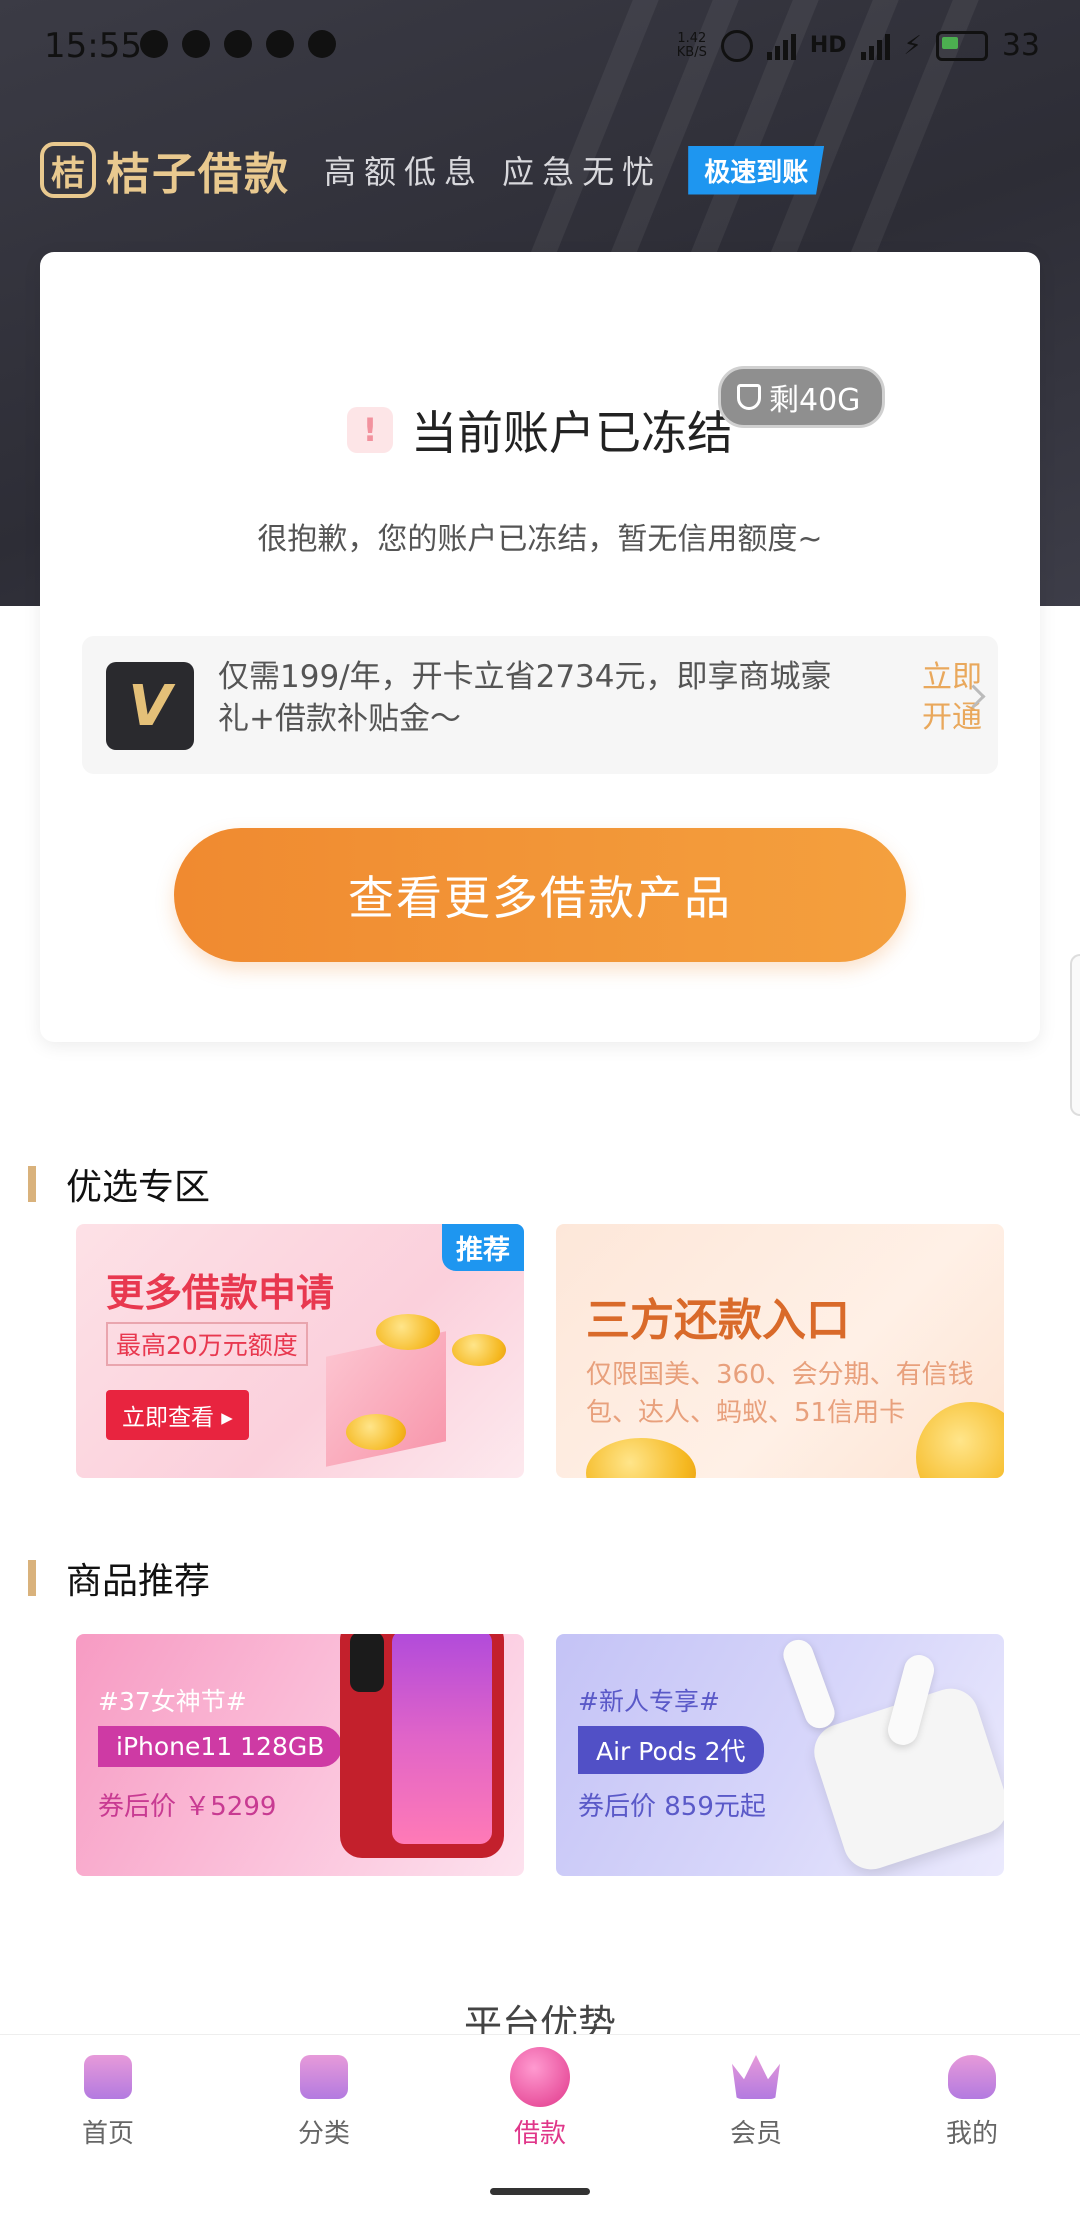 This screenshot has height=2233, width=1080. What do you see at coordinates (780, 1351) in the screenshot?
I see `third-party-repayment-card: 三方还款入口 仅限国美、360、会分期、有信钱包、达人、蚂蚁、51信用卡` at bounding box center [780, 1351].